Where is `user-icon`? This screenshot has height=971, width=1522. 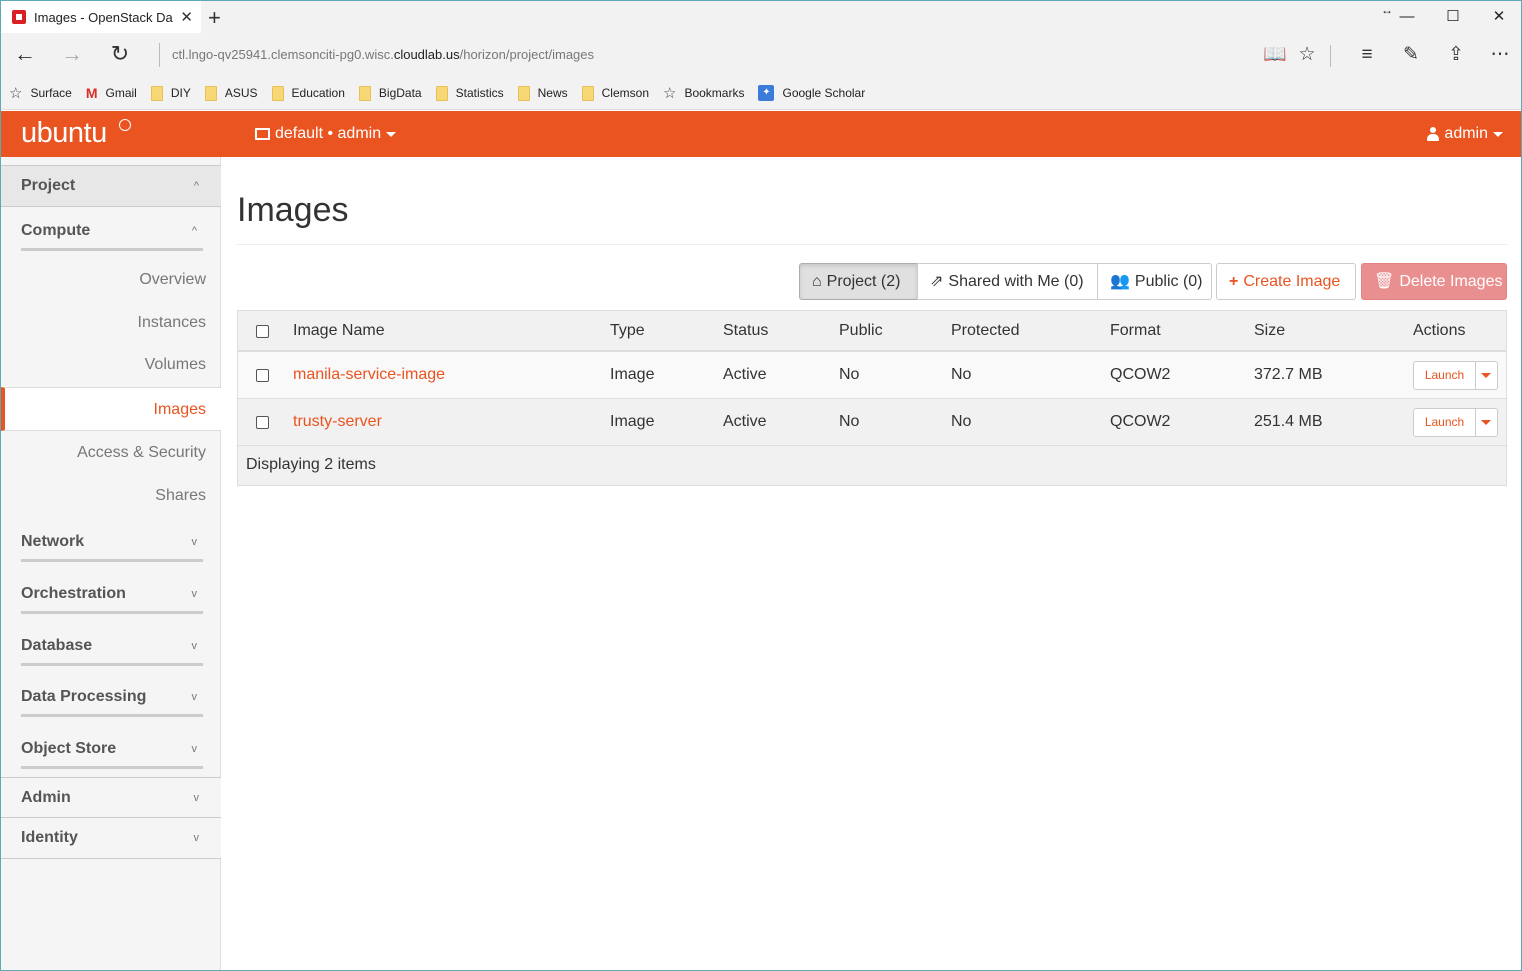 user-icon is located at coordinates (1433, 134).